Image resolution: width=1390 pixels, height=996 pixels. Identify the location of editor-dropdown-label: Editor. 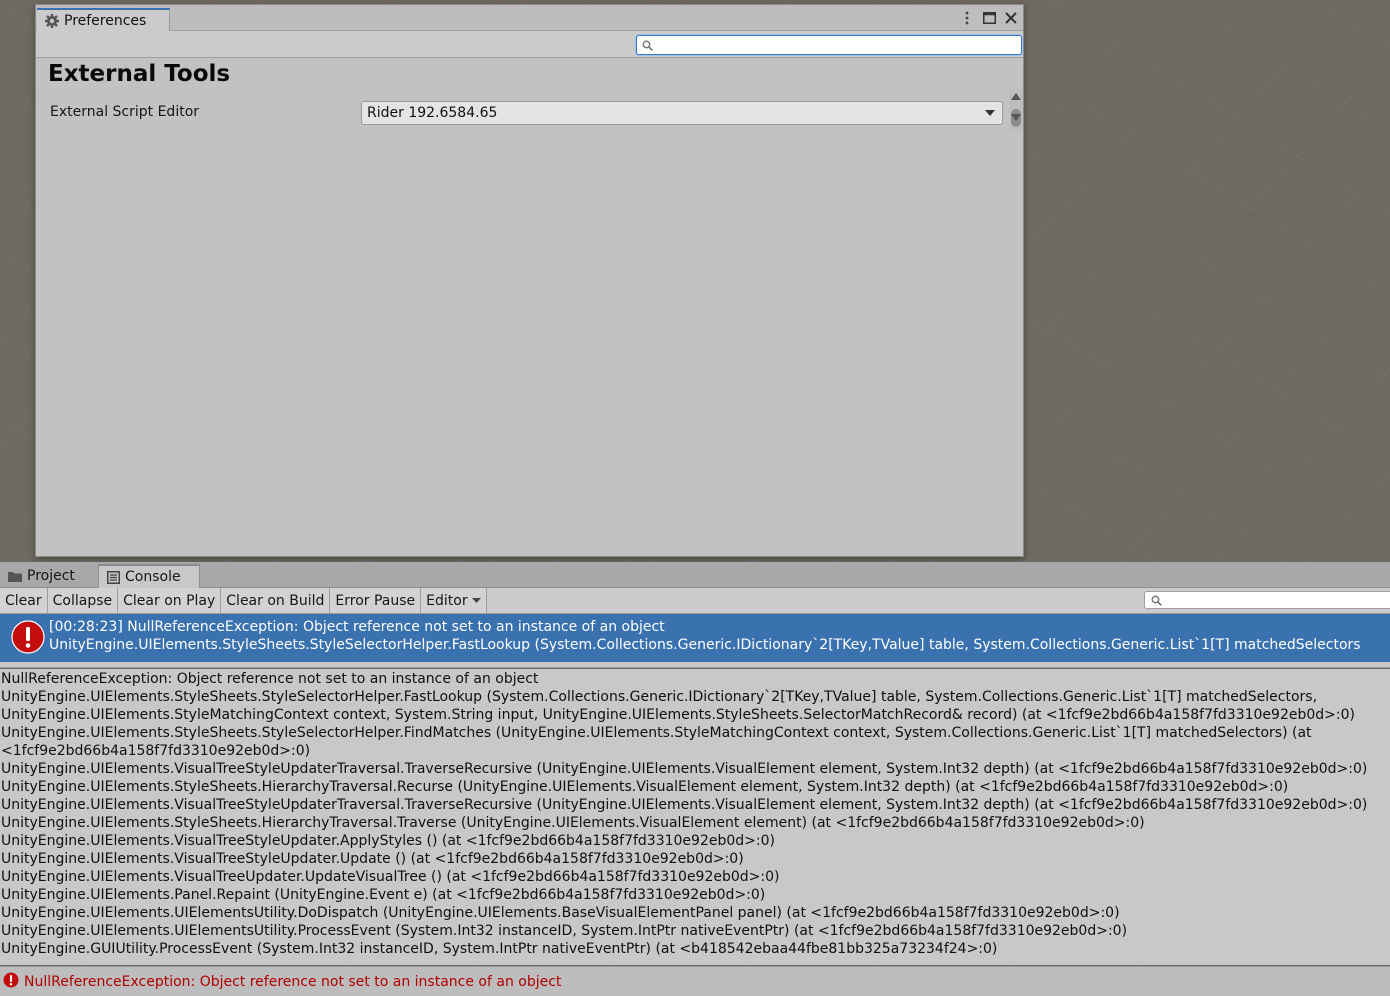
(447, 600).